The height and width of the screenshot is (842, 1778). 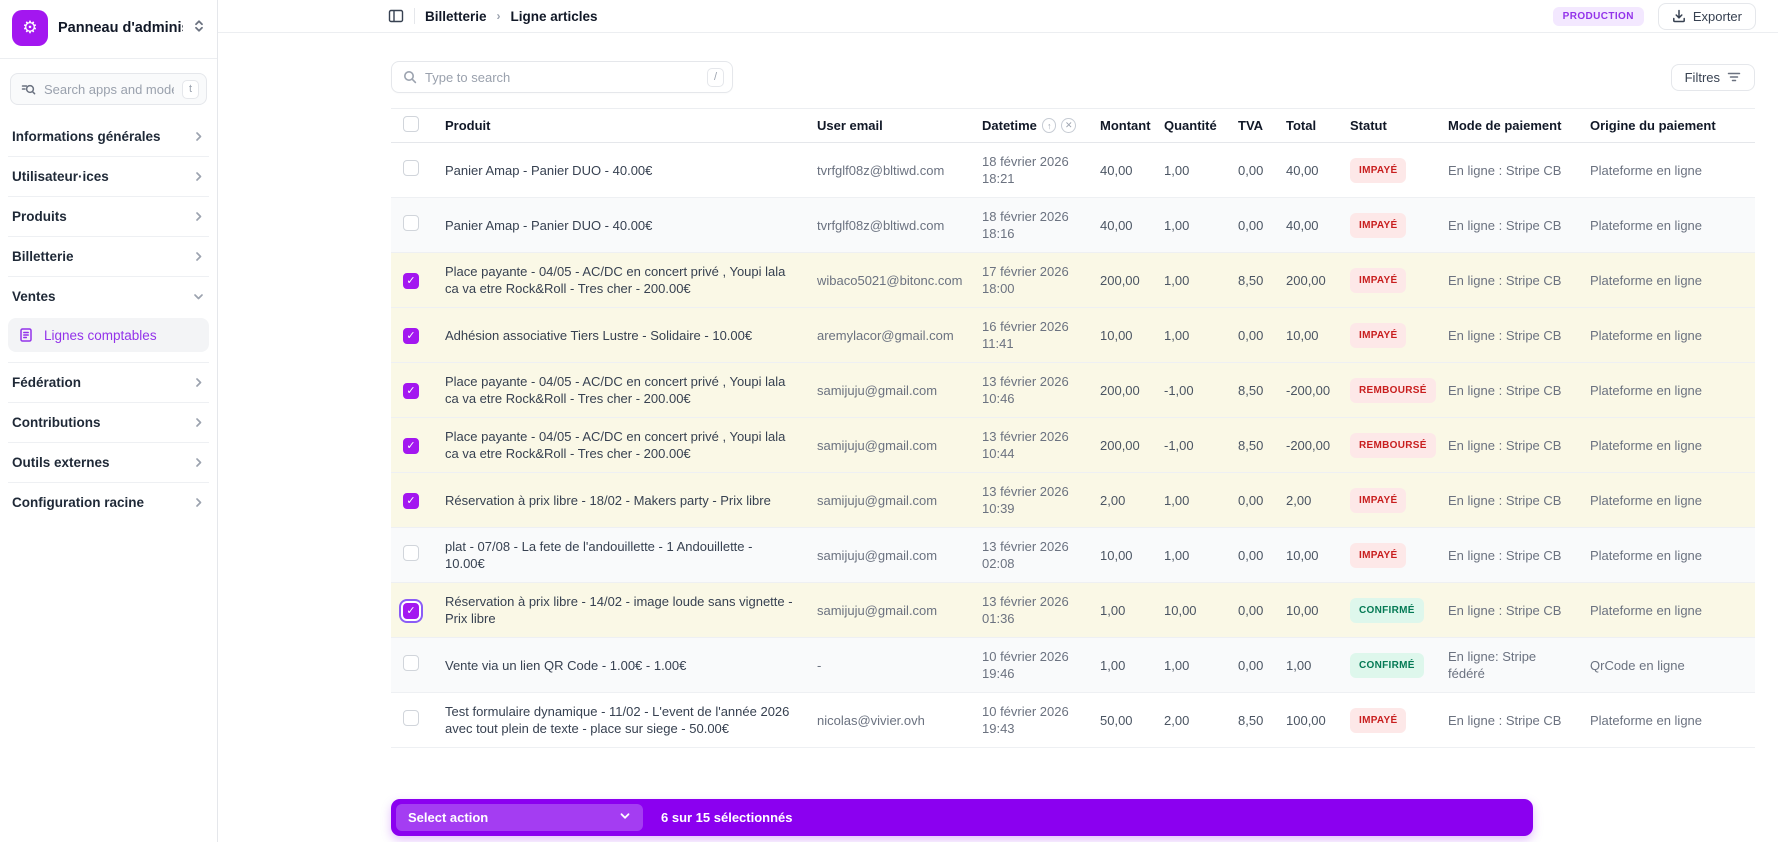 I want to click on sidebar-search-input: Search apps and model... t, so click(x=108, y=89).